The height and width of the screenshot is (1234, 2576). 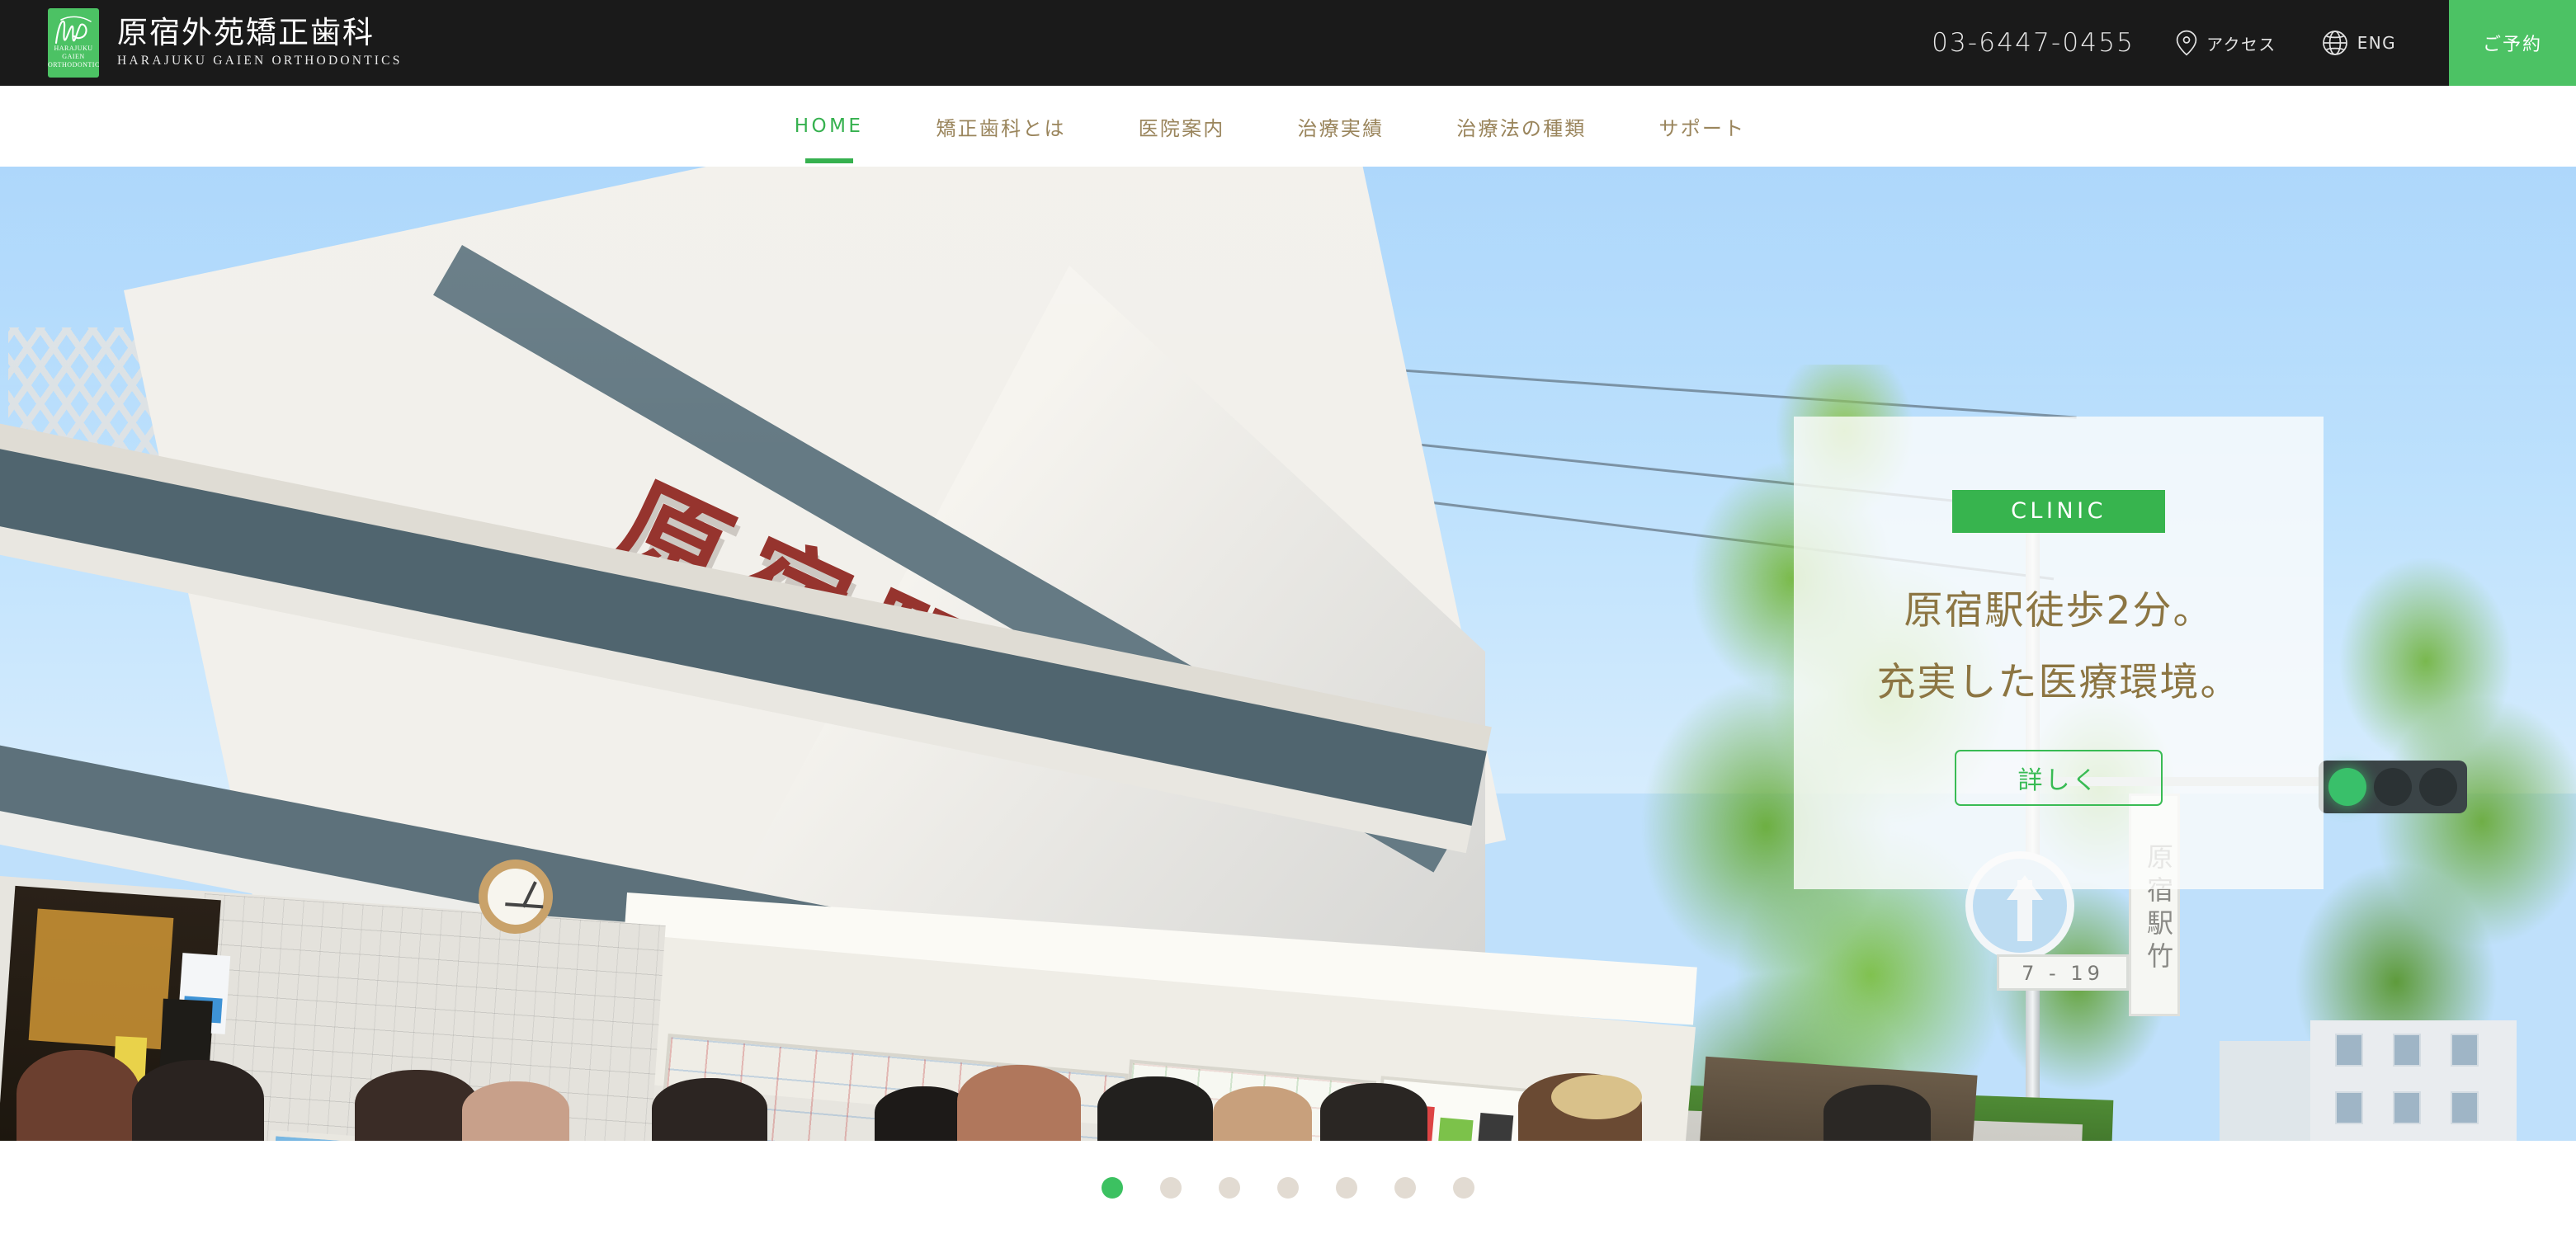 What do you see at coordinates (2058, 511) in the screenshot?
I see `clinic-badge: CLINIC` at bounding box center [2058, 511].